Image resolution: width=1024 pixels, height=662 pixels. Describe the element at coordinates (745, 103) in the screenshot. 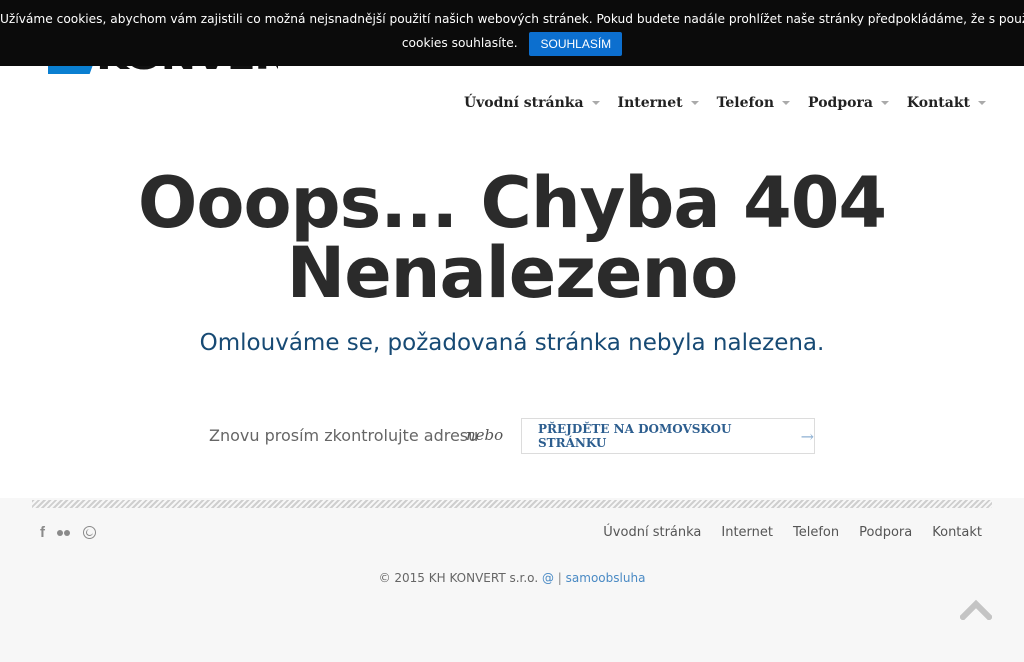

I see `nav-label: Telefon` at that location.